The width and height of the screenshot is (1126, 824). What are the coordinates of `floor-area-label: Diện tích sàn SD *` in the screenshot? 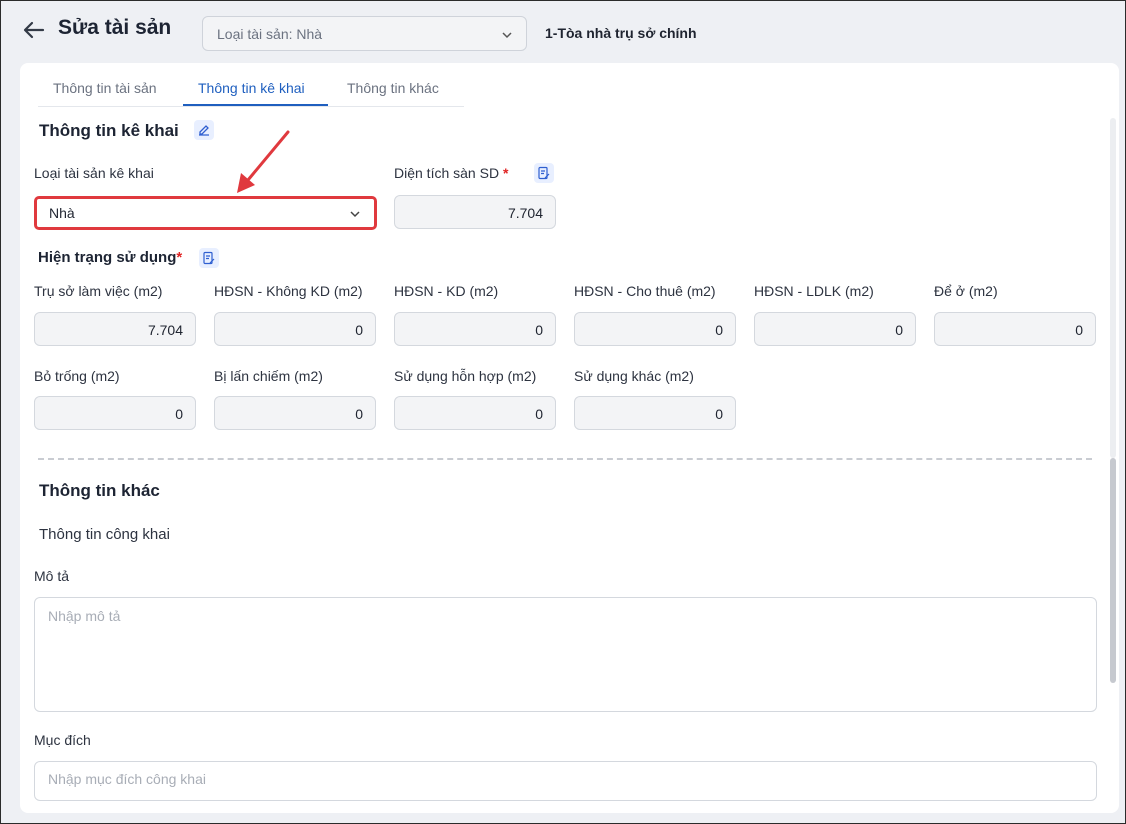 It's located at (451, 173).